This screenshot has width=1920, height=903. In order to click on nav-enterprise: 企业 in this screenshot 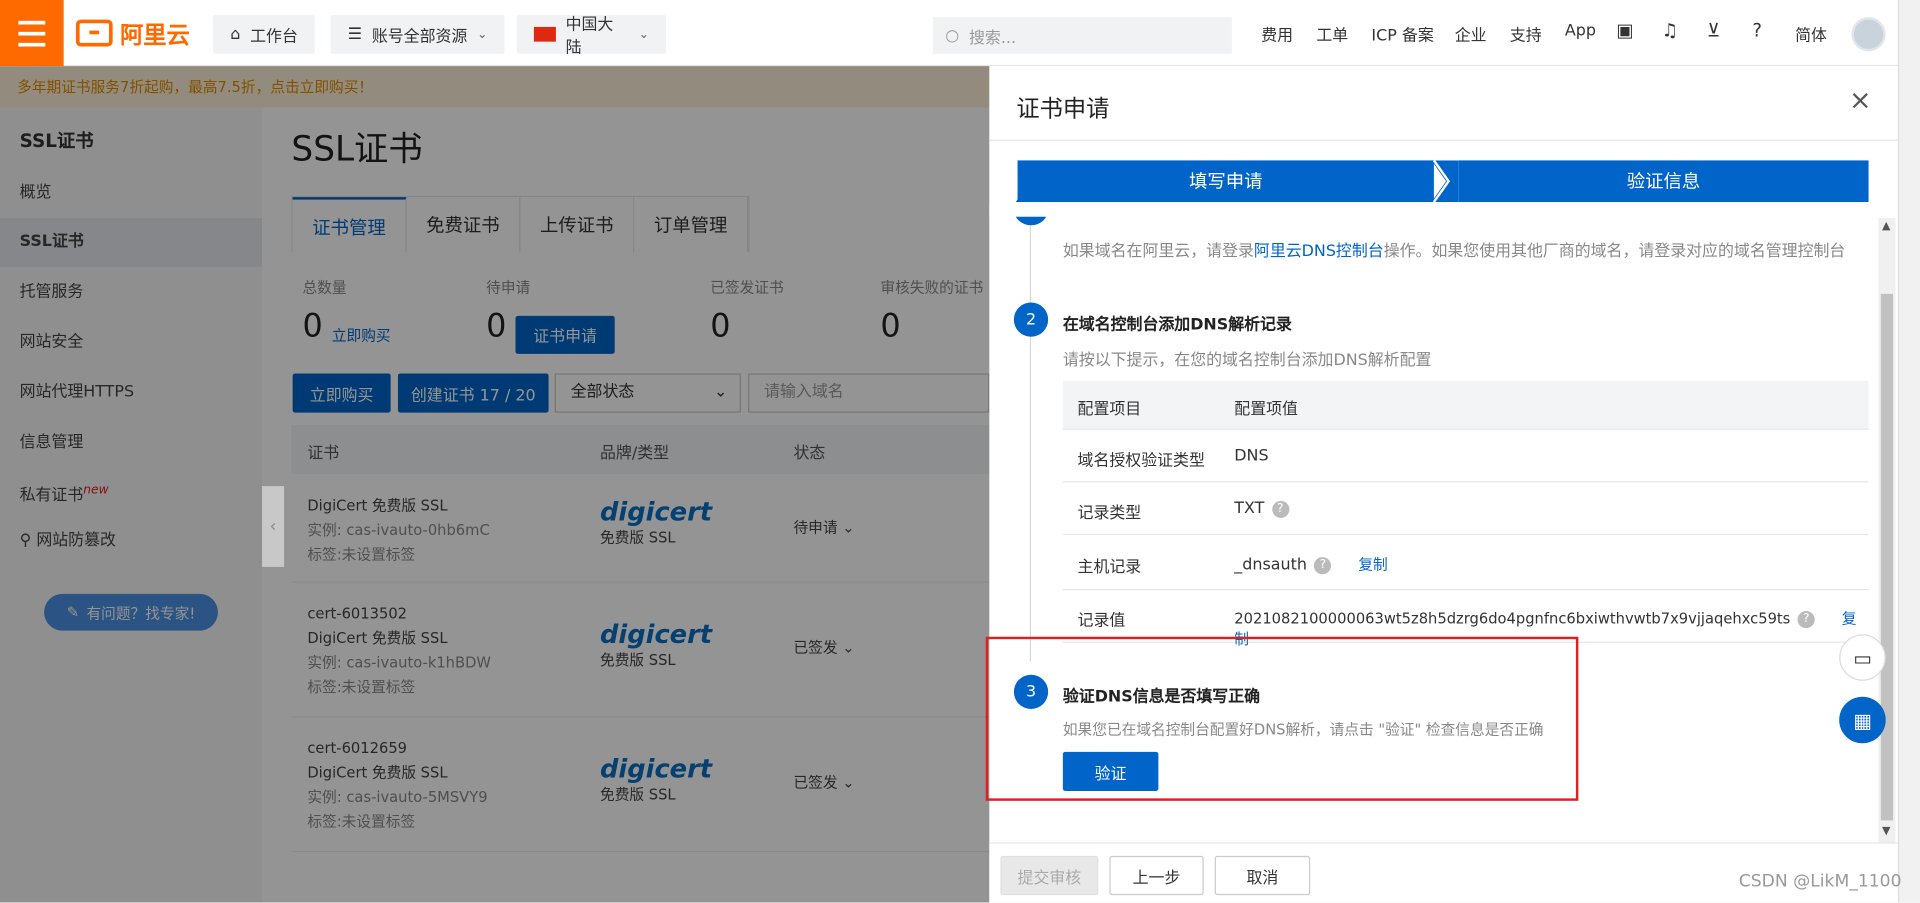, I will do `click(1471, 33)`.